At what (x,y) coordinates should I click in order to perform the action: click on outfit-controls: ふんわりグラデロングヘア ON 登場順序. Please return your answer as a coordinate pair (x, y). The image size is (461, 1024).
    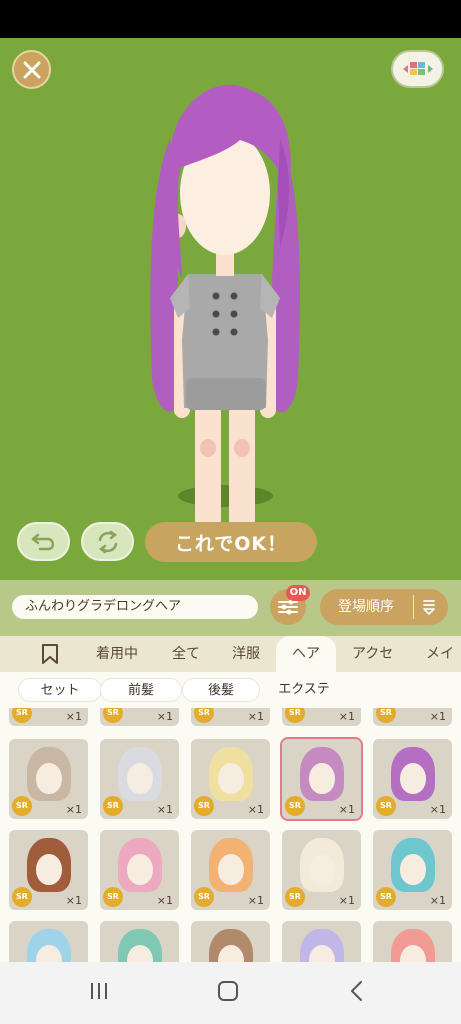
    Looking at the image, I should click on (230, 608).